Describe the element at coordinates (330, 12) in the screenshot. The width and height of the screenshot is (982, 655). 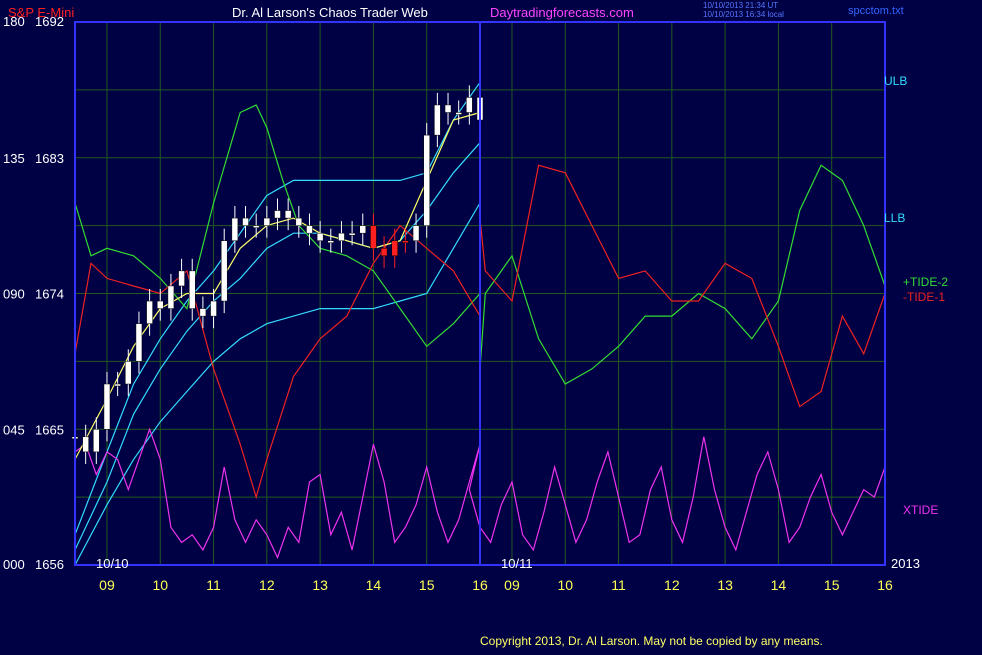
I see `chart-title: Dr. Al Larson's Chaos Trader Web` at that location.